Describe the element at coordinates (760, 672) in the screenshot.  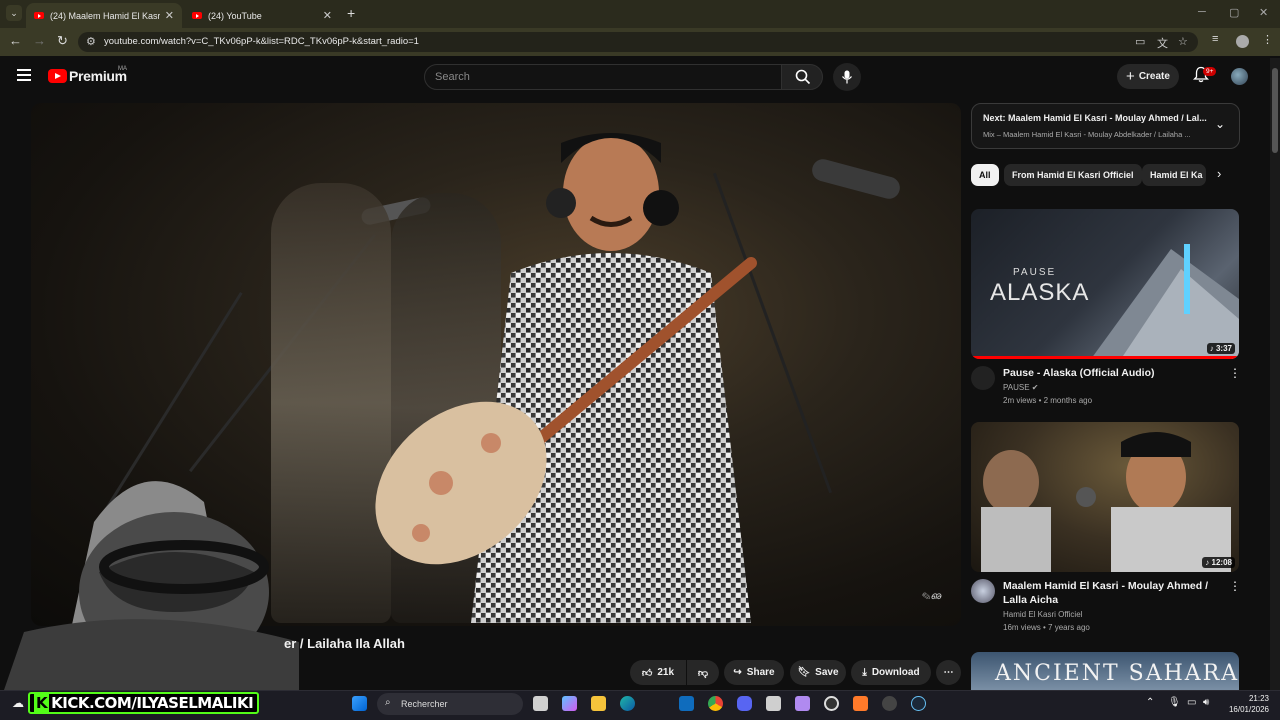
I see `share-label: Share` at that location.